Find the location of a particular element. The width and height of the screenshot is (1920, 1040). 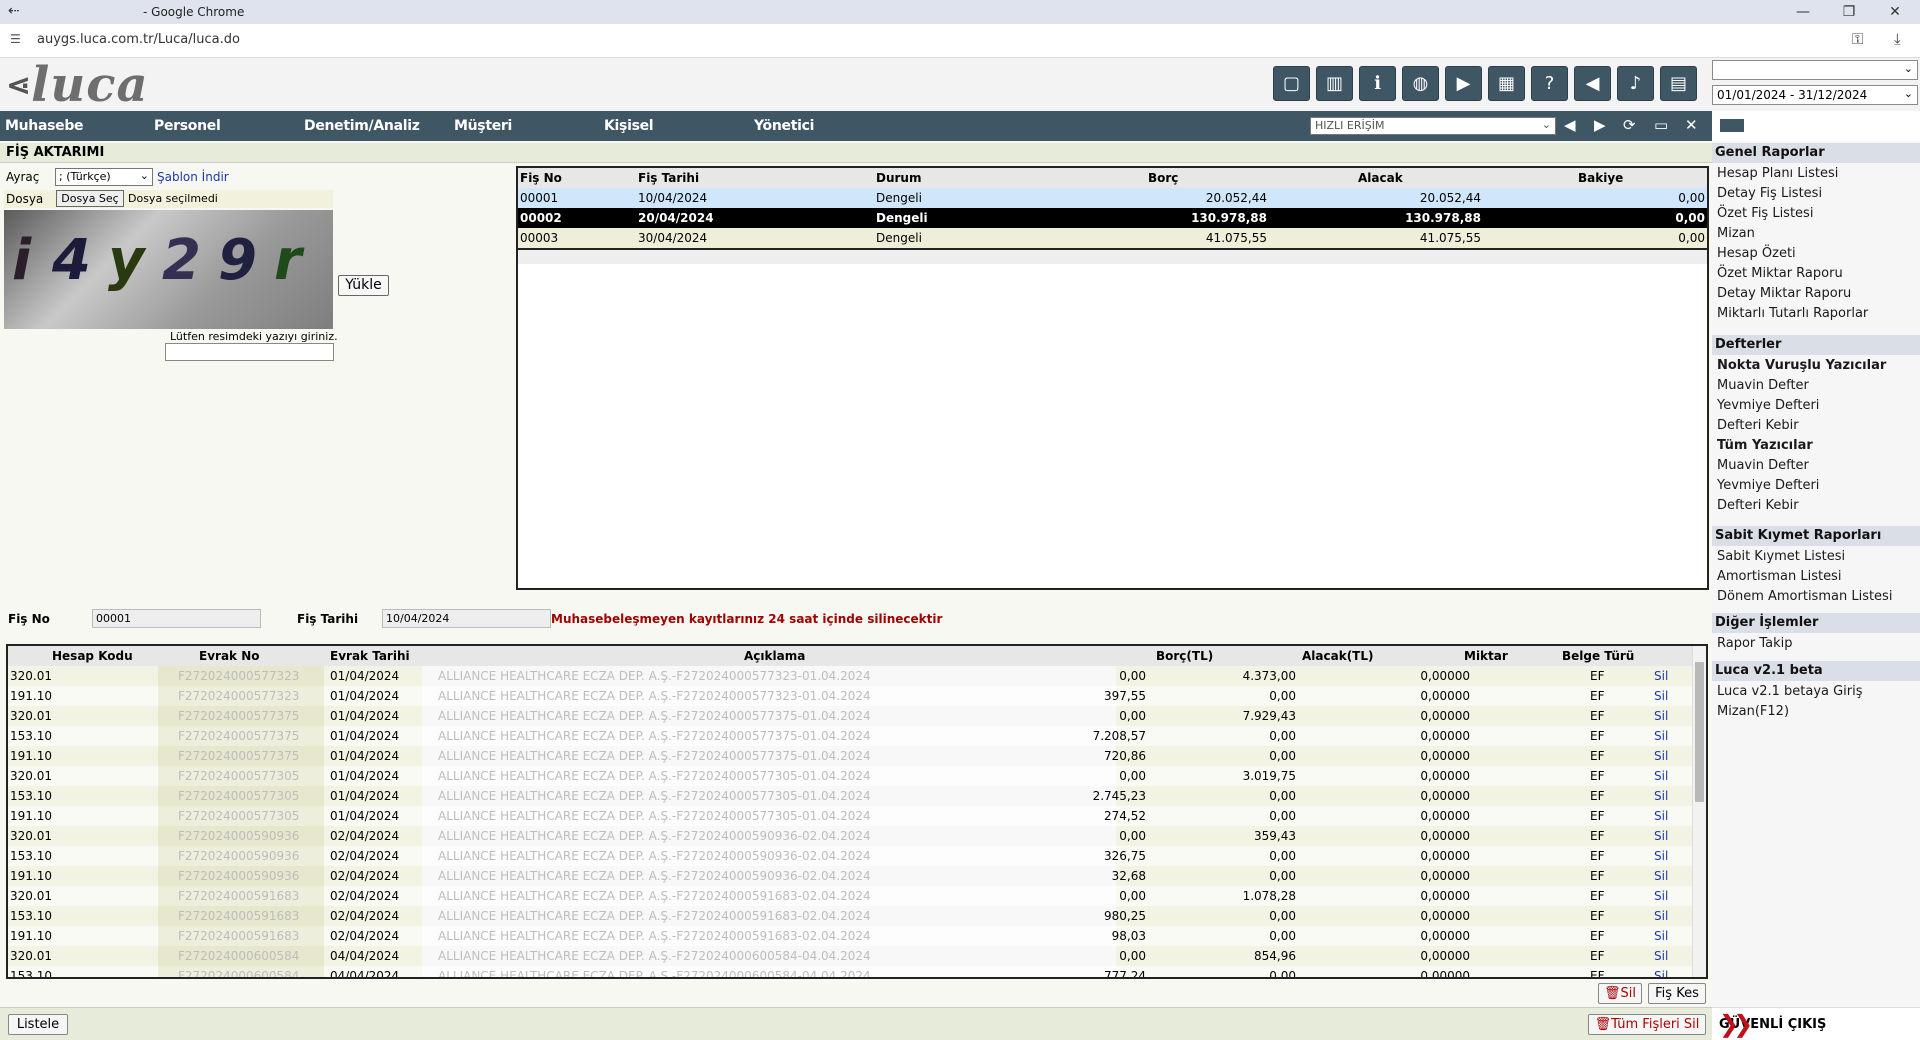

period-select: 01/01/2024 - 31/12/2024 ⌄ is located at coordinates (1815, 95).